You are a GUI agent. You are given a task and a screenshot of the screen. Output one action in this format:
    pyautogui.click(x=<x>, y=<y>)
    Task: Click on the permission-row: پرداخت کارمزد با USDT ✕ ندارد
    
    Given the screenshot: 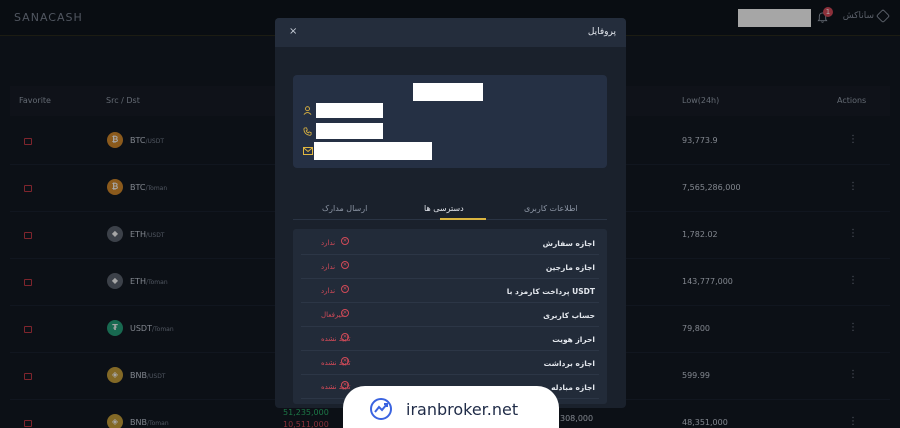 What is the action you would take?
    pyautogui.click(x=450, y=291)
    